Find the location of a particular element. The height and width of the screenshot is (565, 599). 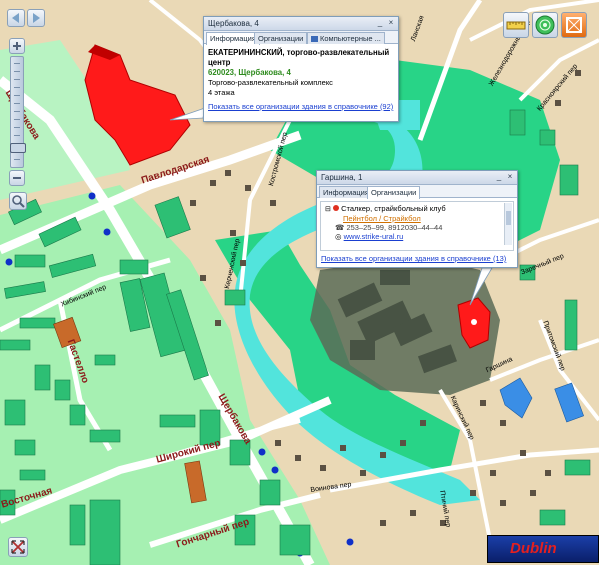

magnifier-icon is located at coordinates (18, 201).